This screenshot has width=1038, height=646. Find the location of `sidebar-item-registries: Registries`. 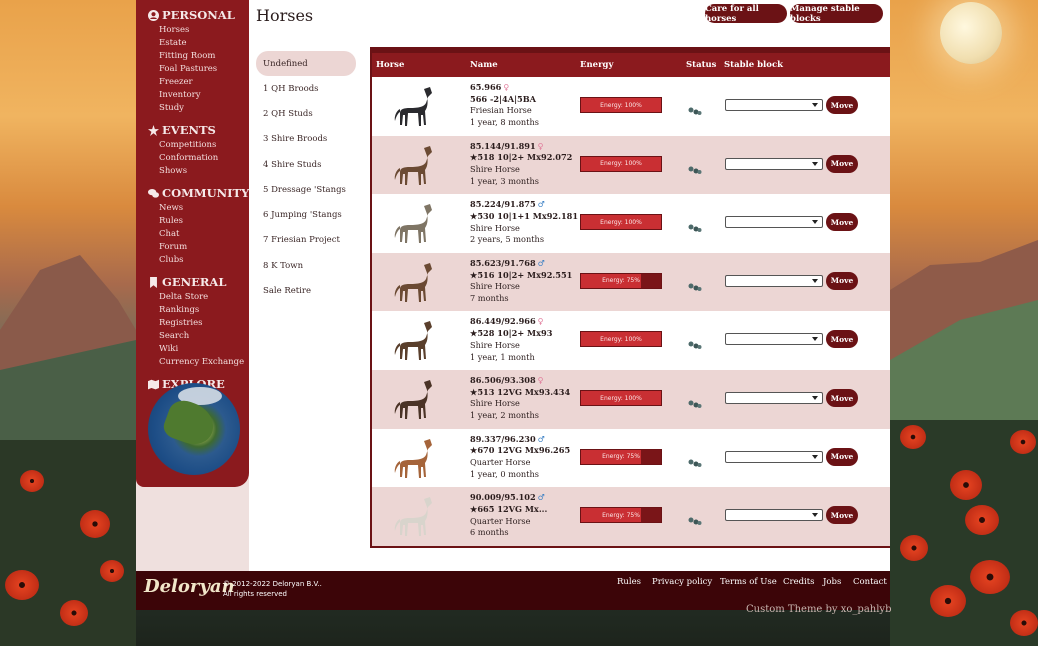

sidebar-item-registries: Registries is located at coordinates (204, 323).